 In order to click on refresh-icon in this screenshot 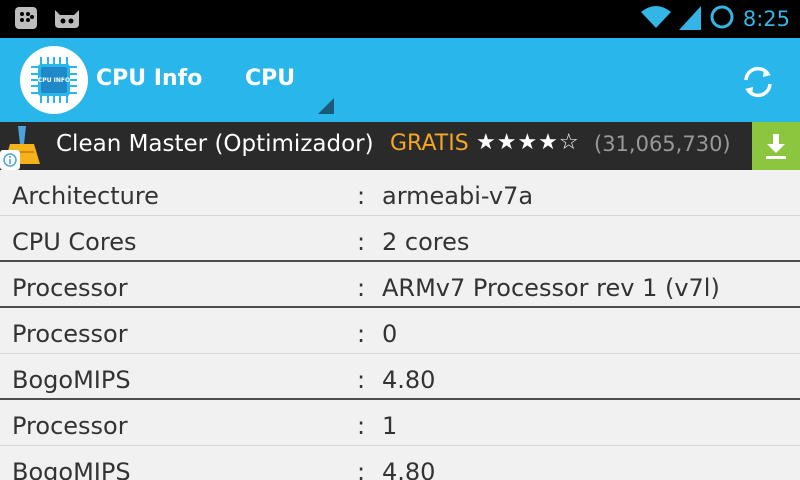, I will do `click(758, 82)`.